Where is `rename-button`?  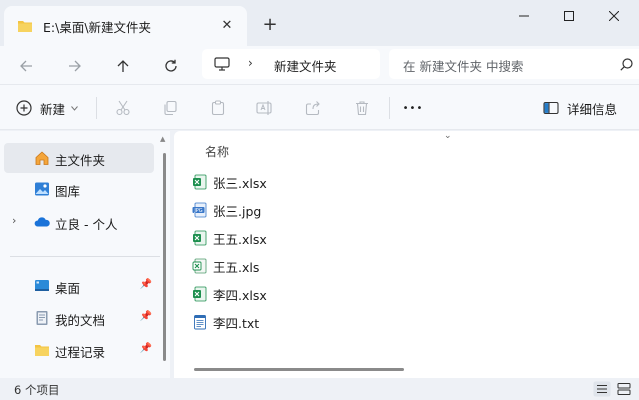
rename-button is located at coordinates (265, 108).